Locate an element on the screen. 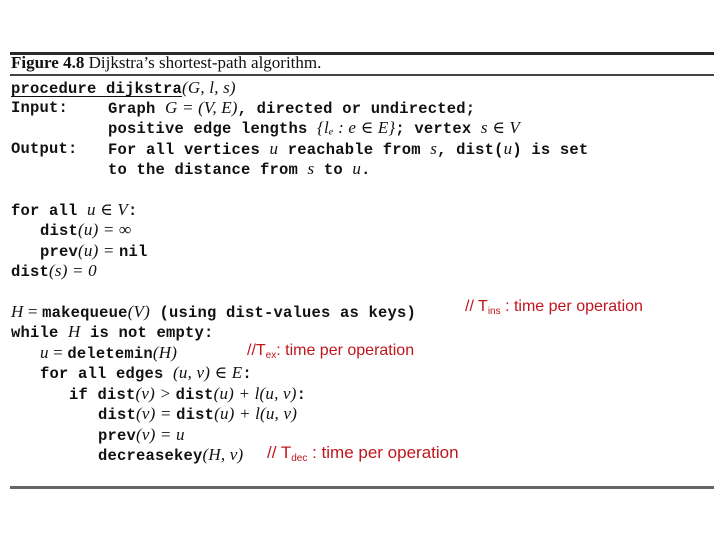 This screenshot has height=540, width=720. procedure-keyword: procedure is located at coordinates (54, 89).